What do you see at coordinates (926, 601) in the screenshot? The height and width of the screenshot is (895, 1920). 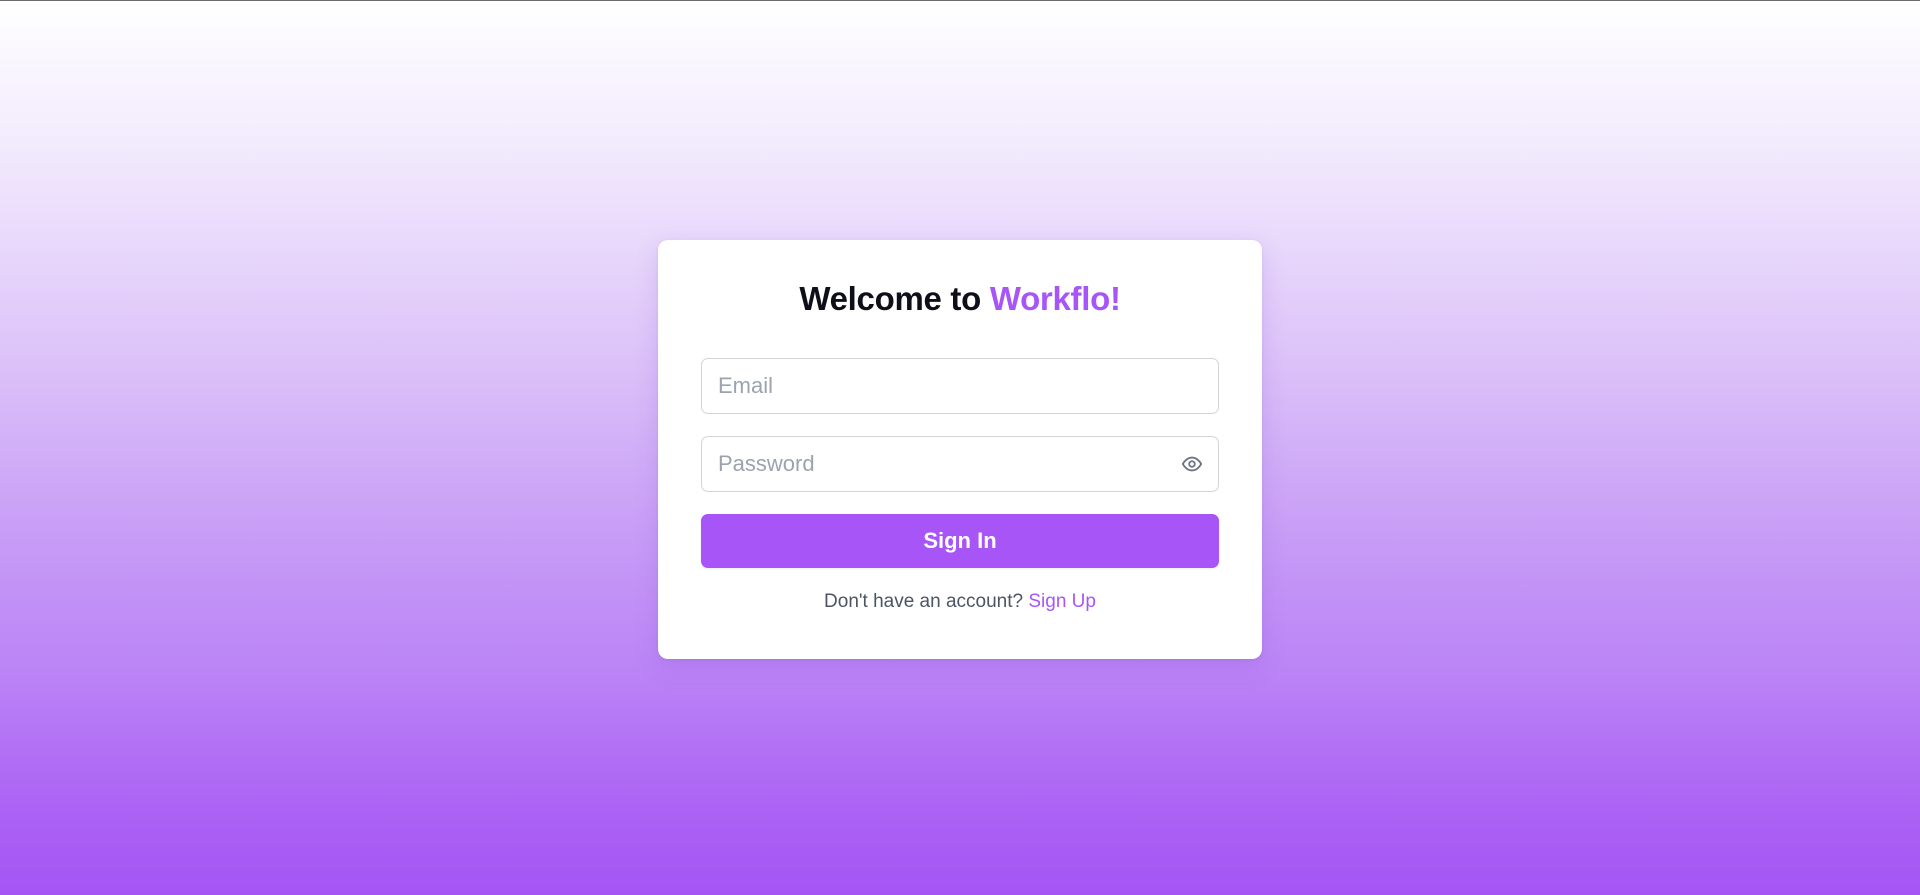 I see `signup-prompt-text: Don't have an account?` at bounding box center [926, 601].